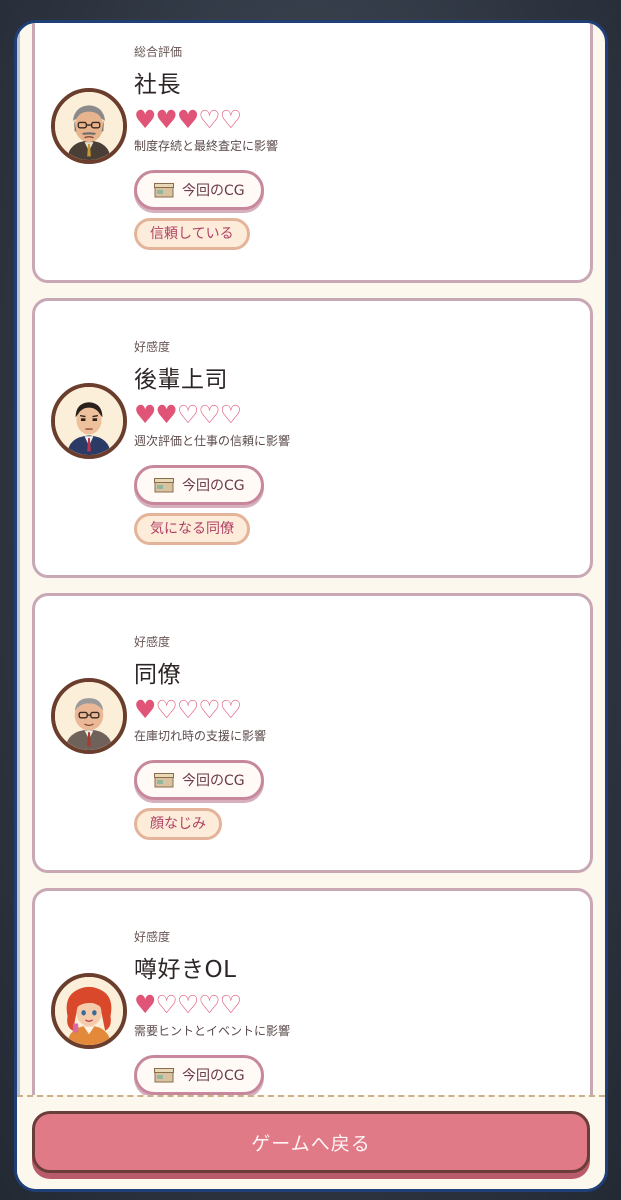  I want to click on footer-bar: ゲームへ戻る, so click(311, 1142).